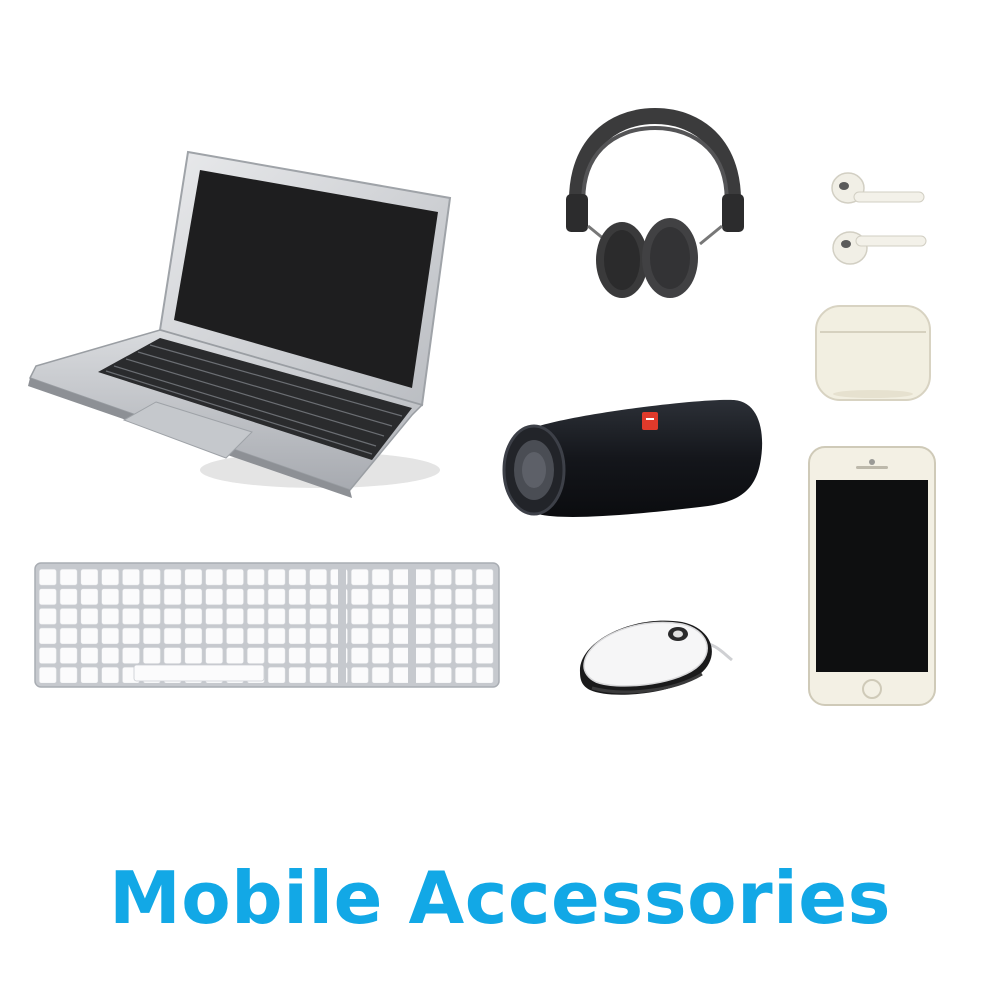  What do you see at coordinates (632, 458) in the screenshot?
I see `speaker-icon` at bounding box center [632, 458].